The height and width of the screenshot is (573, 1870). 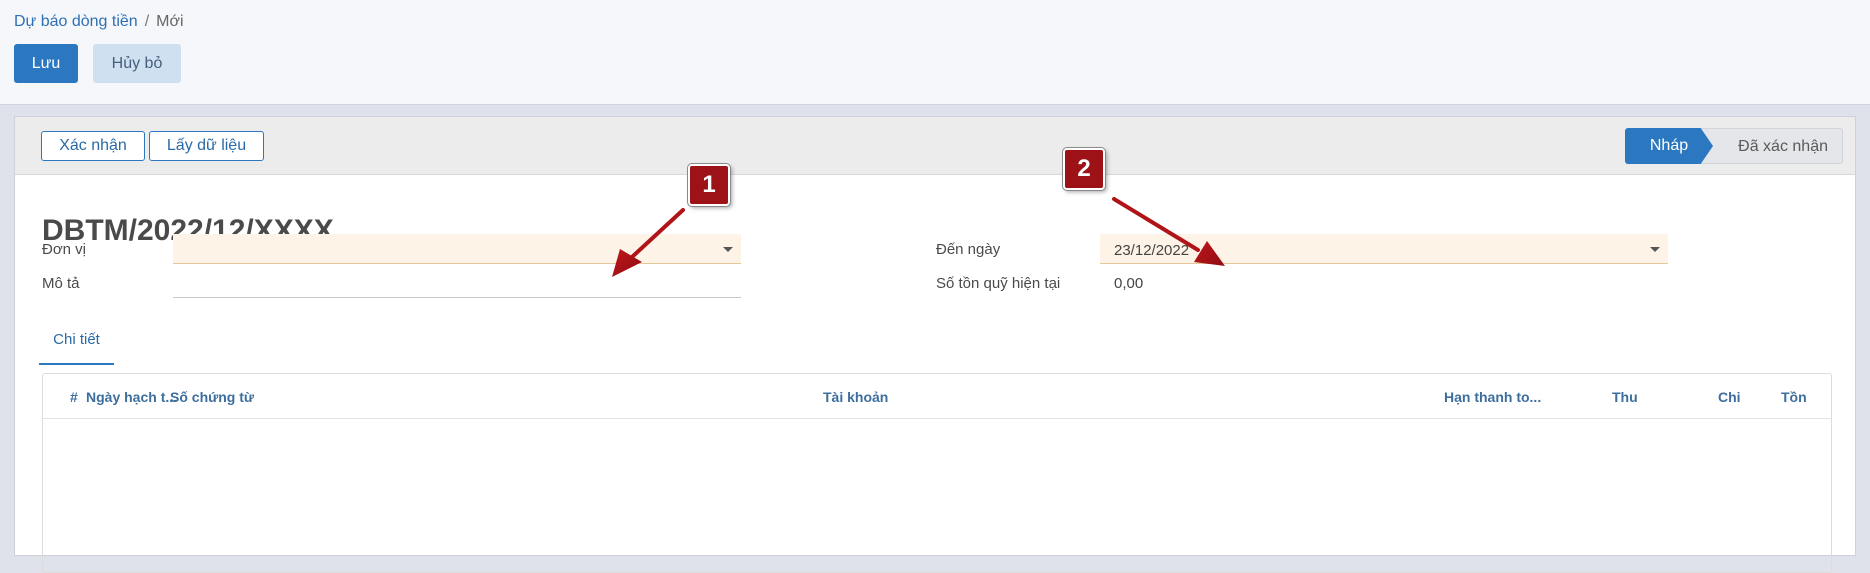 What do you see at coordinates (457, 283) in the screenshot?
I see `description-input` at bounding box center [457, 283].